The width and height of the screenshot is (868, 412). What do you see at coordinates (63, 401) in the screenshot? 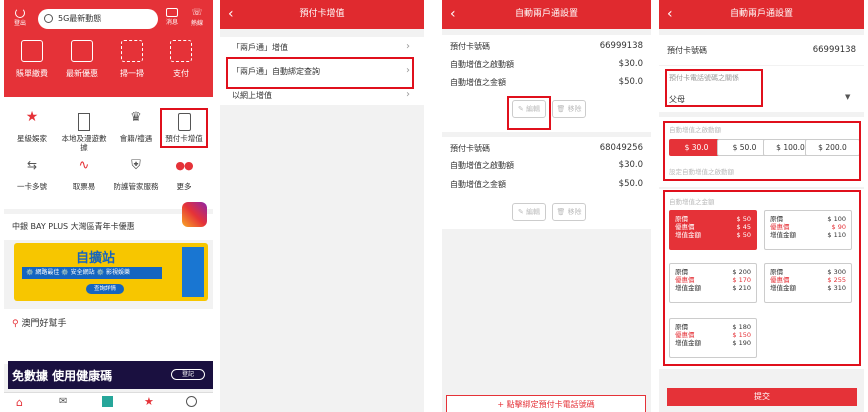
I see `mail-icon: ✉` at bounding box center [63, 401].